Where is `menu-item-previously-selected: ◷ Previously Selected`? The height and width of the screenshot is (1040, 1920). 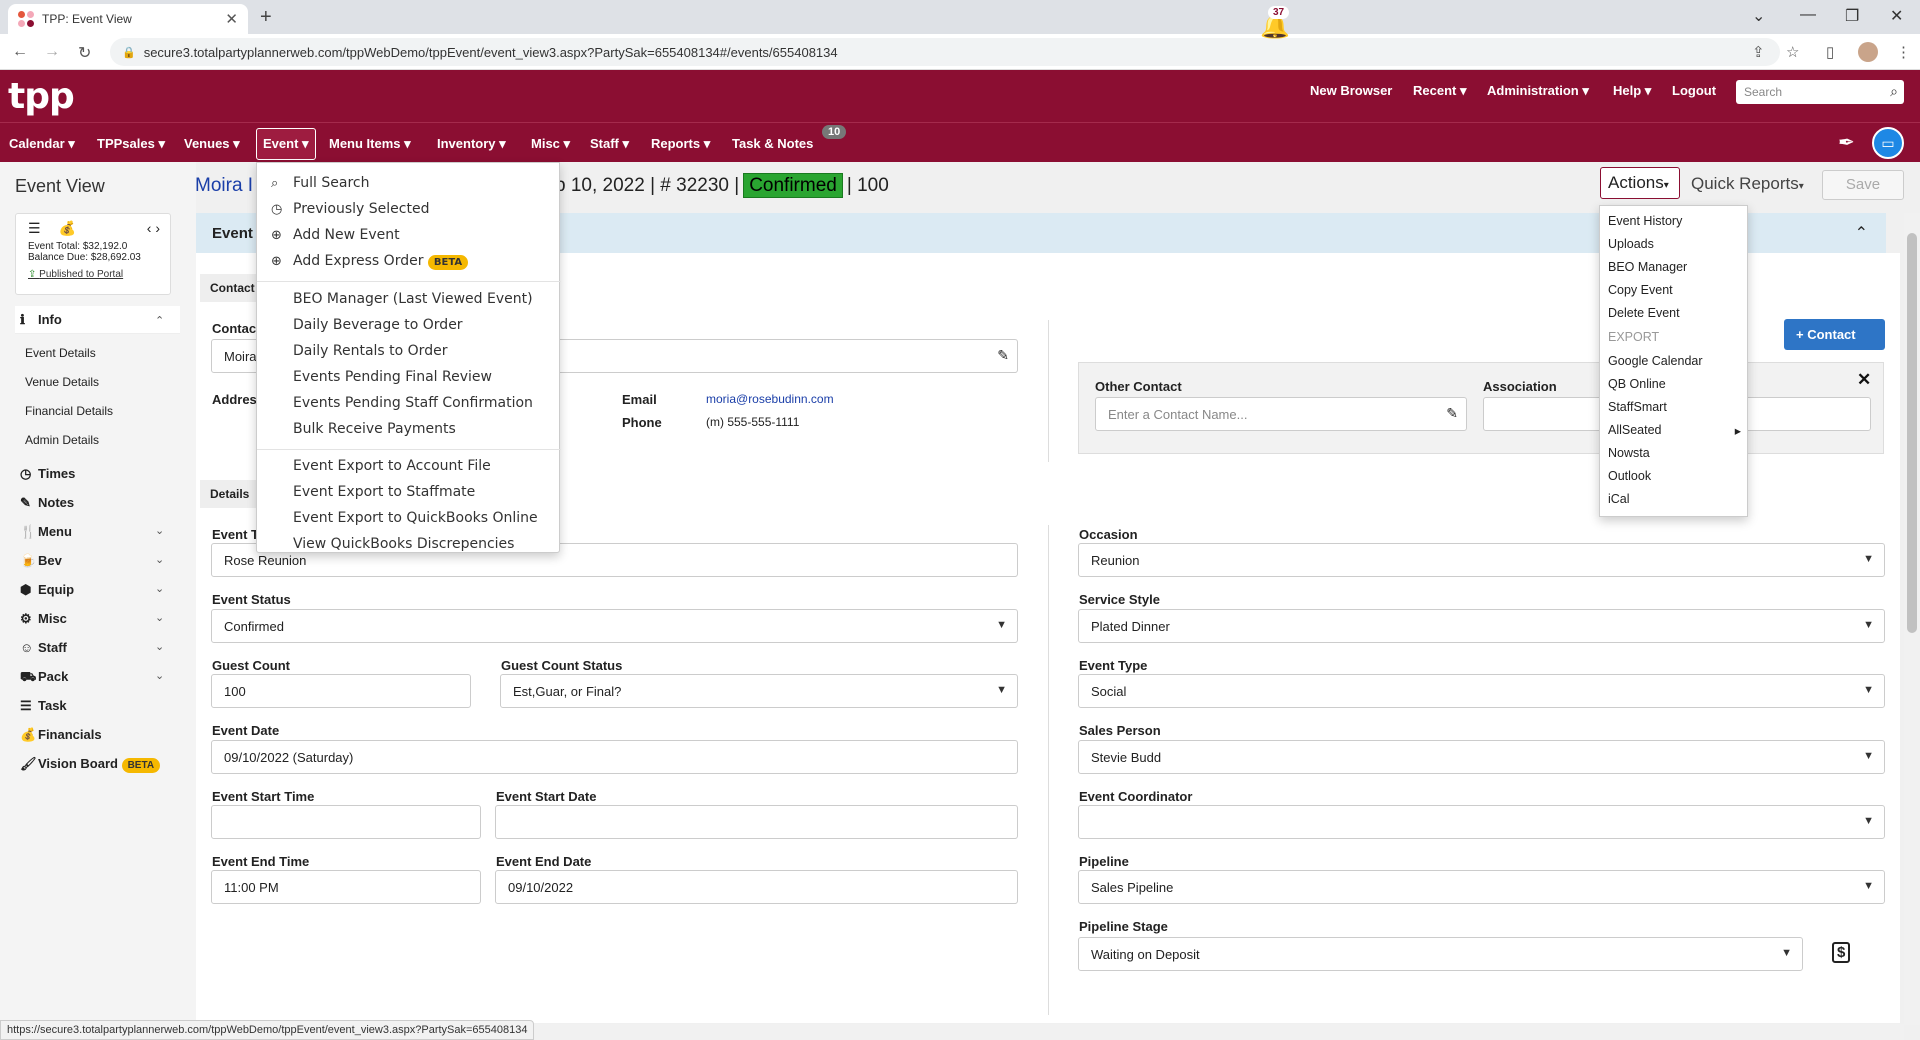
menu-item-previously-selected: ◷ Previously Selected is located at coordinates (350, 209).